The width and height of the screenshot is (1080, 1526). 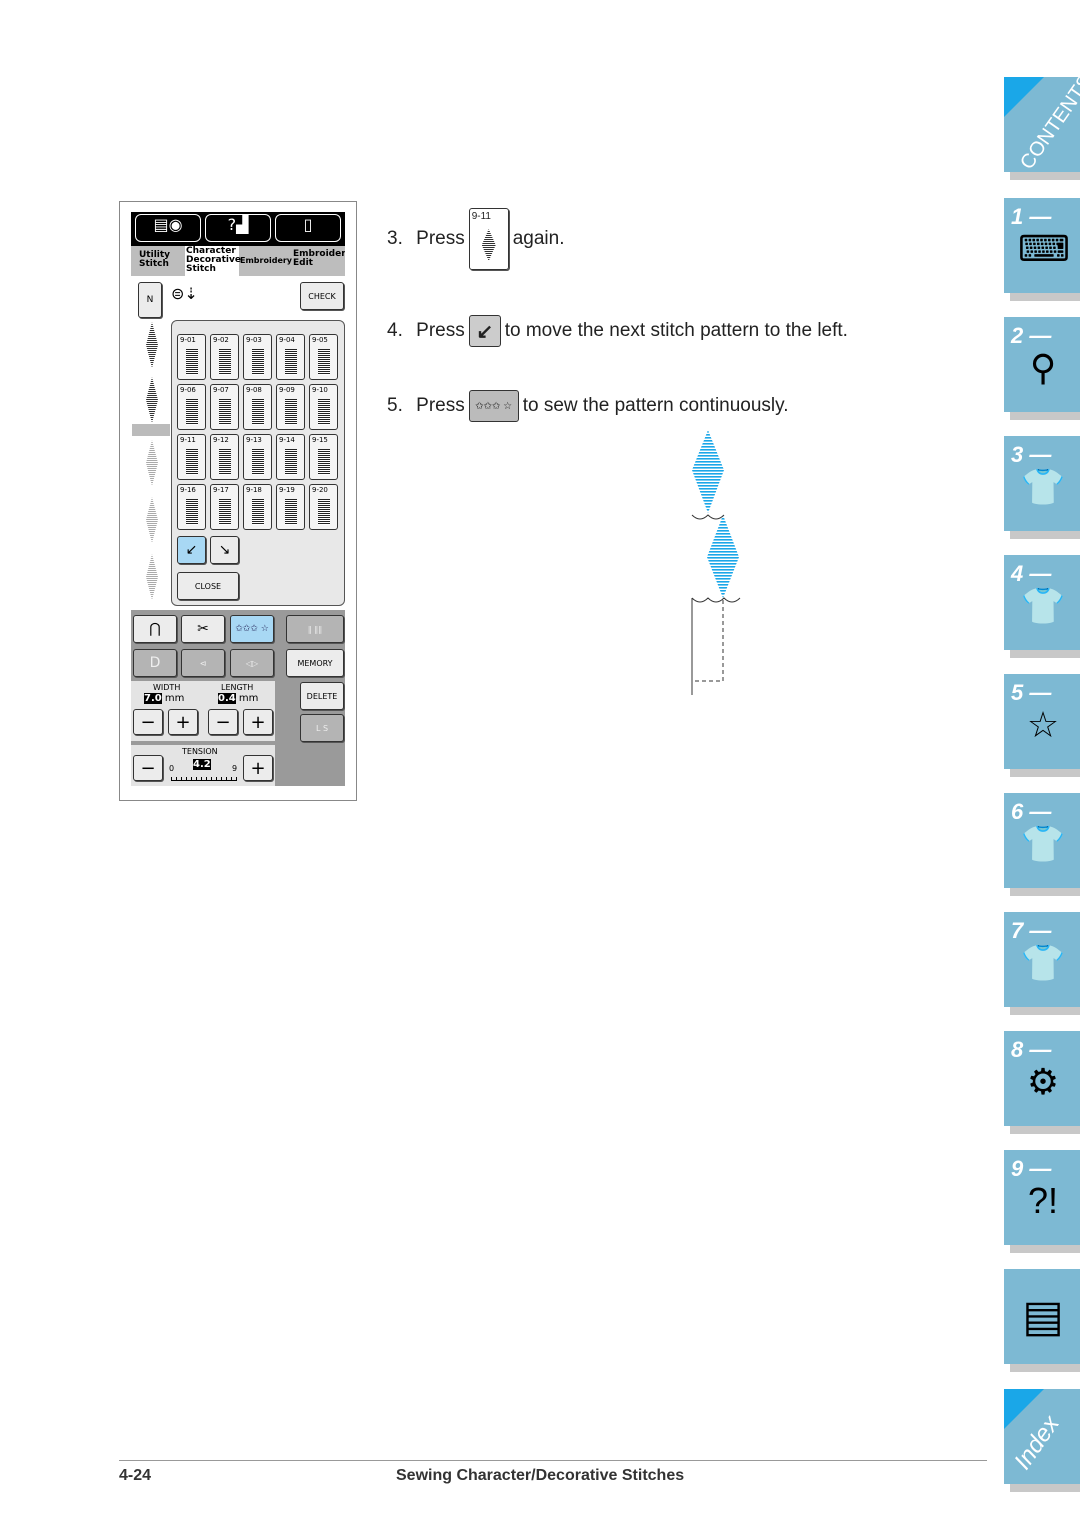 I want to click on step-3: 3. Press 9-11 again., so click(x=476, y=239).